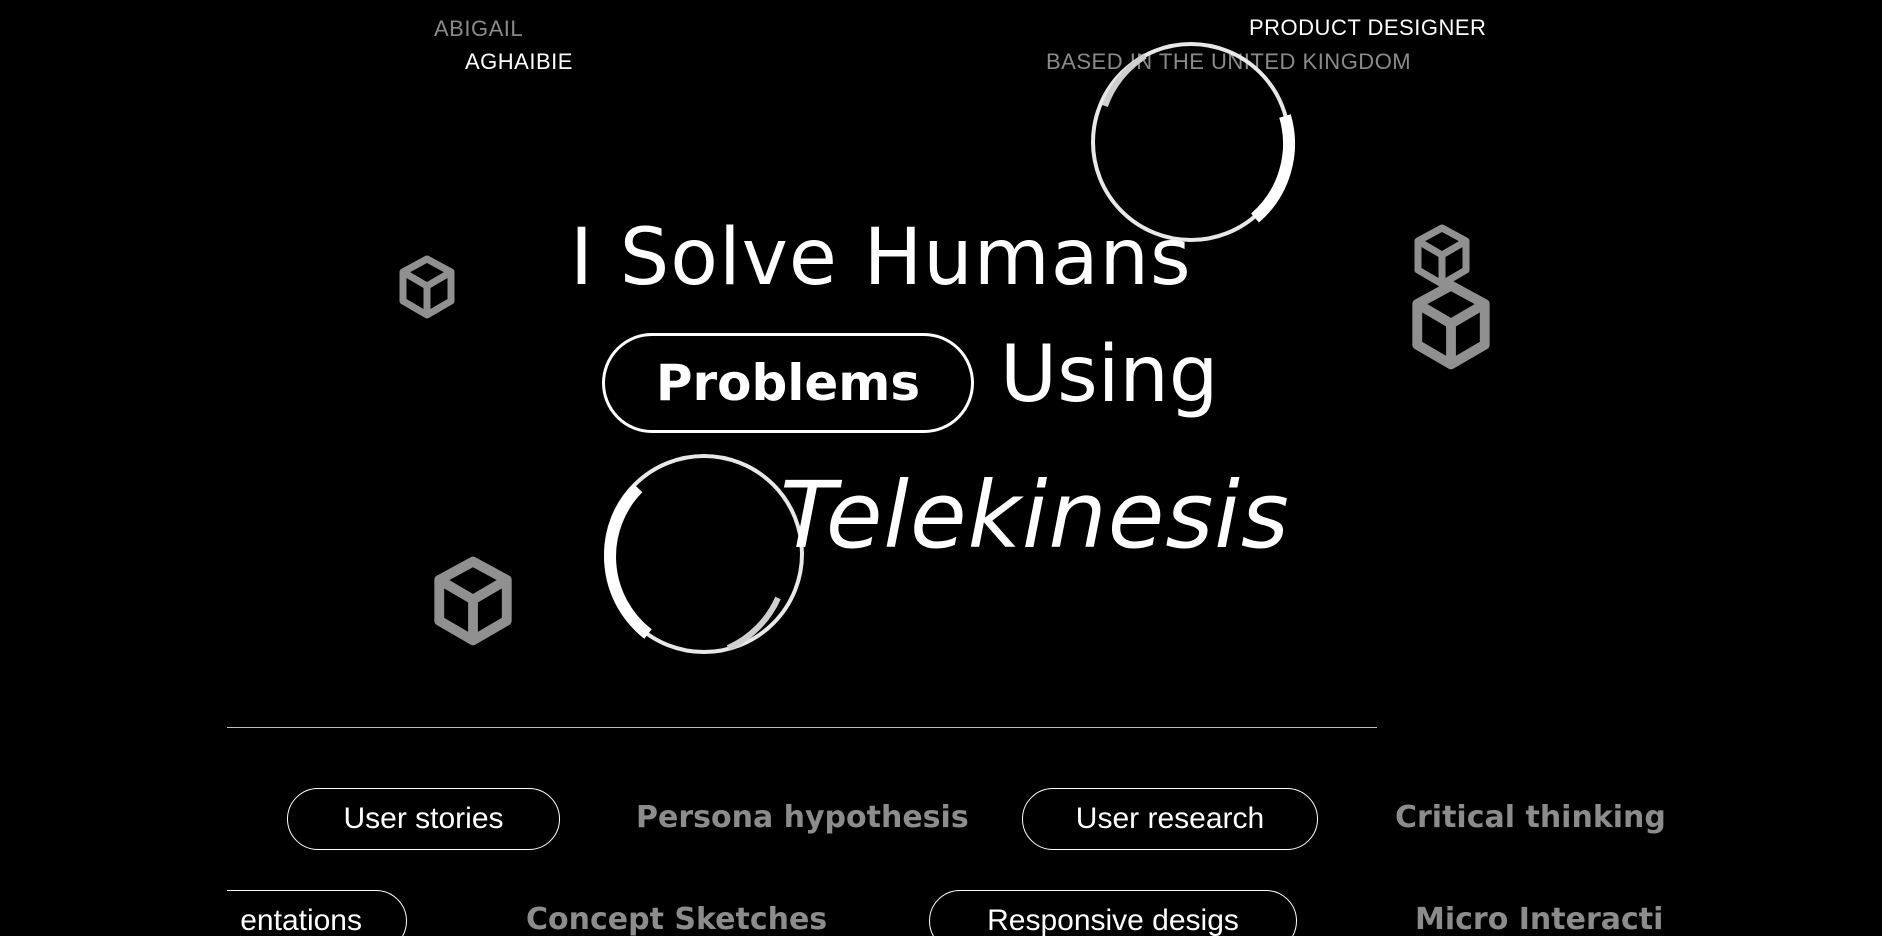 The width and height of the screenshot is (1882, 936). Describe the element at coordinates (802, 817) in the screenshot. I see `skill-tag: Persona hypothesis` at that location.